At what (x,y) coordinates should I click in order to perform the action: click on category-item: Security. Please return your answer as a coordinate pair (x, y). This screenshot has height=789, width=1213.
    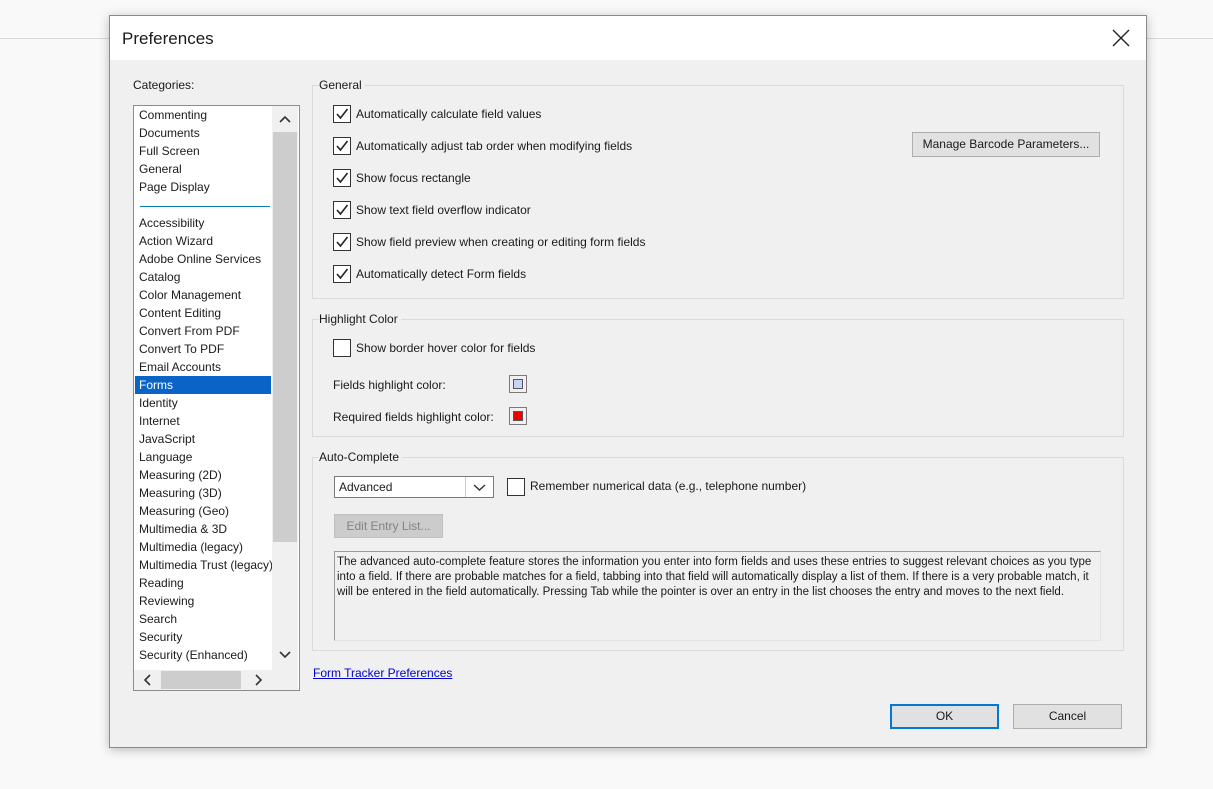
    Looking at the image, I should click on (203, 637).